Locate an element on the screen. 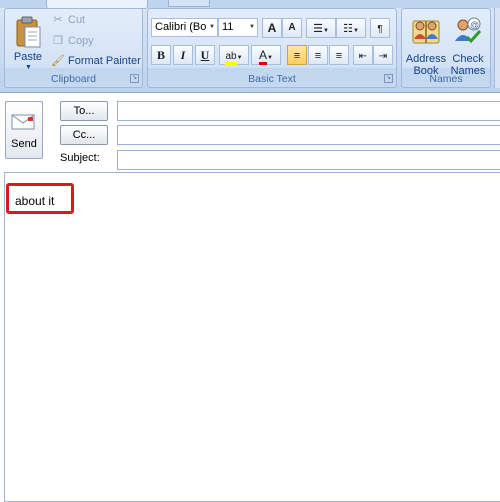  italic-button: I is located at coordinates (183, 55).